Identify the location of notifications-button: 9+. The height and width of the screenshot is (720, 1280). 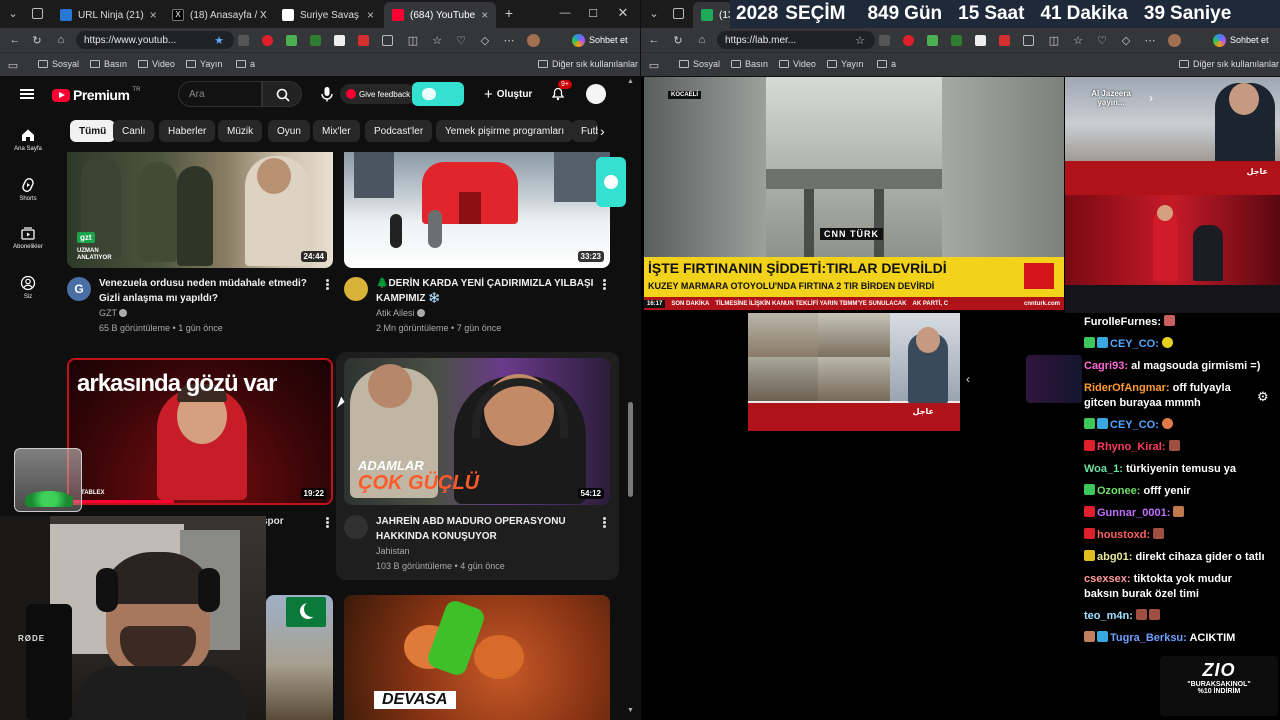
(561, 91).